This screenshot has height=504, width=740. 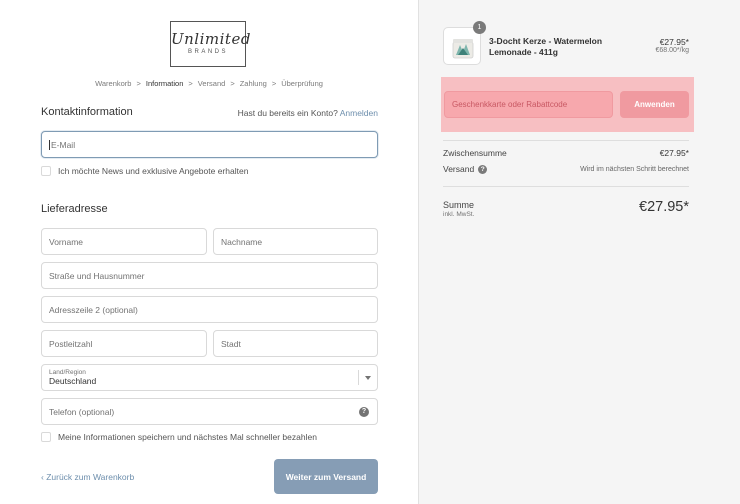 I want to click on product-unit-price: €68.00*/kg, so click(x=672, y=50).